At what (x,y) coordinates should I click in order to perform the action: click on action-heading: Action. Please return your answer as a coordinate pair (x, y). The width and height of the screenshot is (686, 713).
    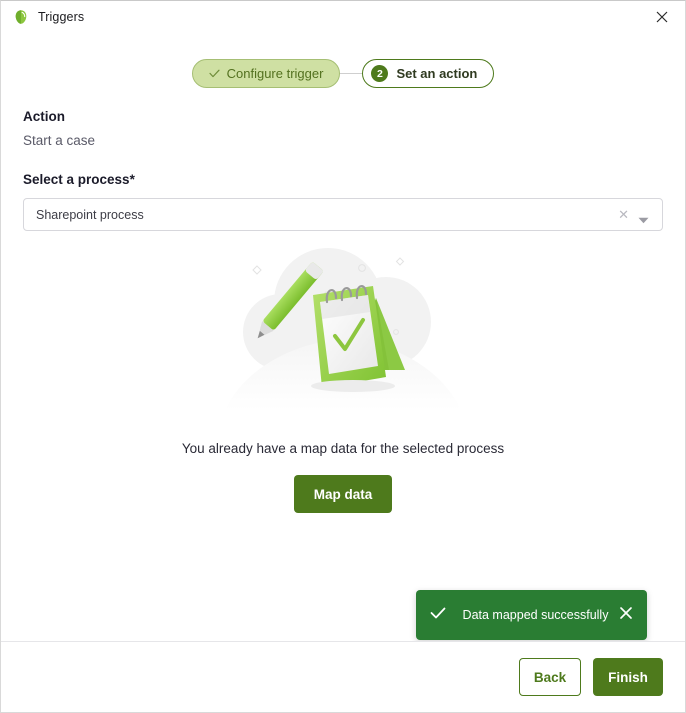
    Looking at the image, I should click on (44, 116).